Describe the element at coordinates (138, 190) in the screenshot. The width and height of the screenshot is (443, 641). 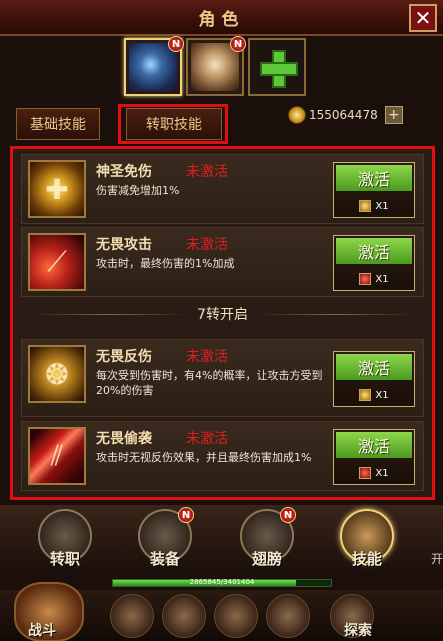
I see `skill-description: 伤害减免增加1%` at that location.